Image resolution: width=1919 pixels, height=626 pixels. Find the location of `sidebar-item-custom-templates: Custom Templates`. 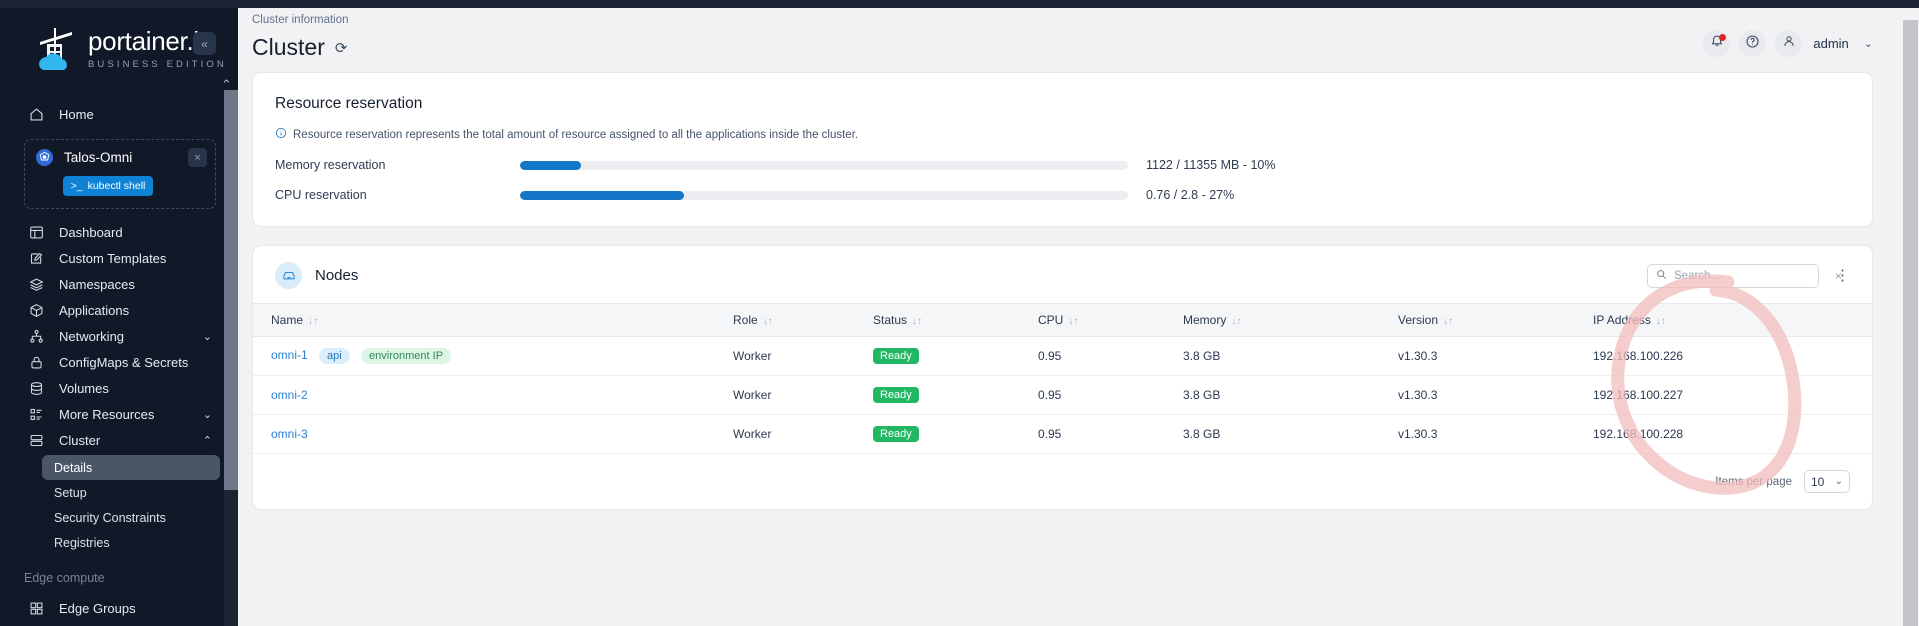

sidebar-item-custom-templates: Custom Templates is located at coordinates (122, 258).